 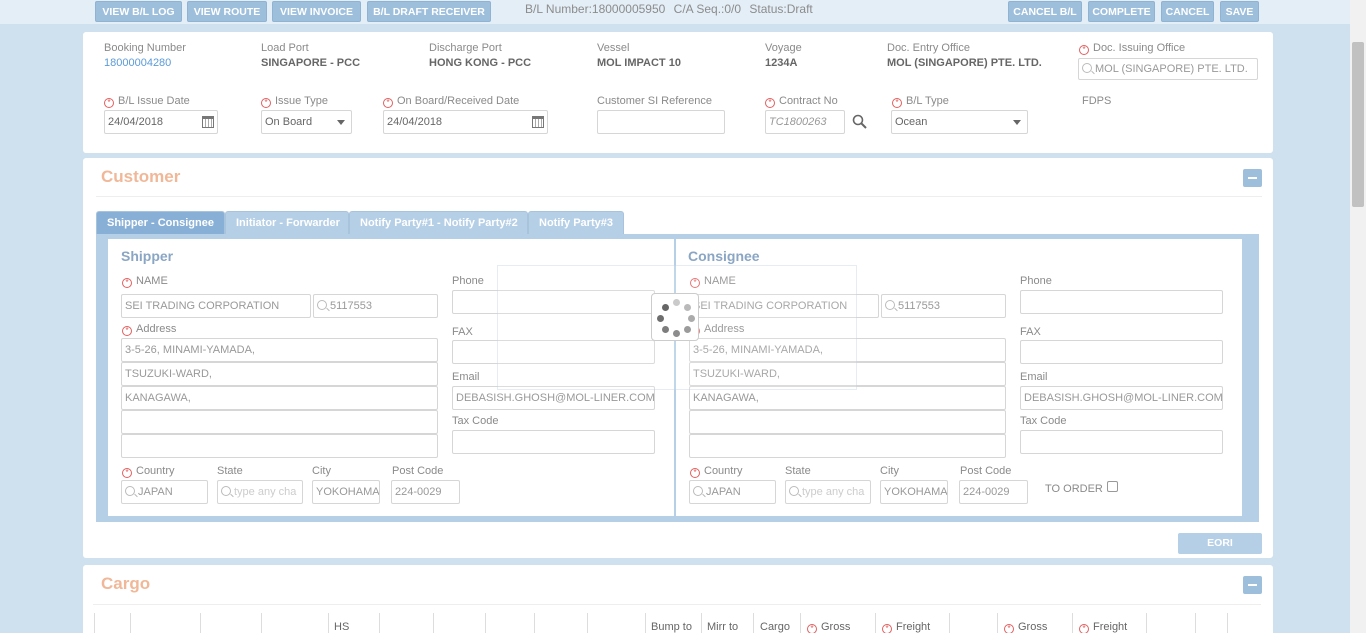 I want to click on tab-notify-party-1-2: Notify Party#1 - Notify Party#2, so click(x=438, y=223).